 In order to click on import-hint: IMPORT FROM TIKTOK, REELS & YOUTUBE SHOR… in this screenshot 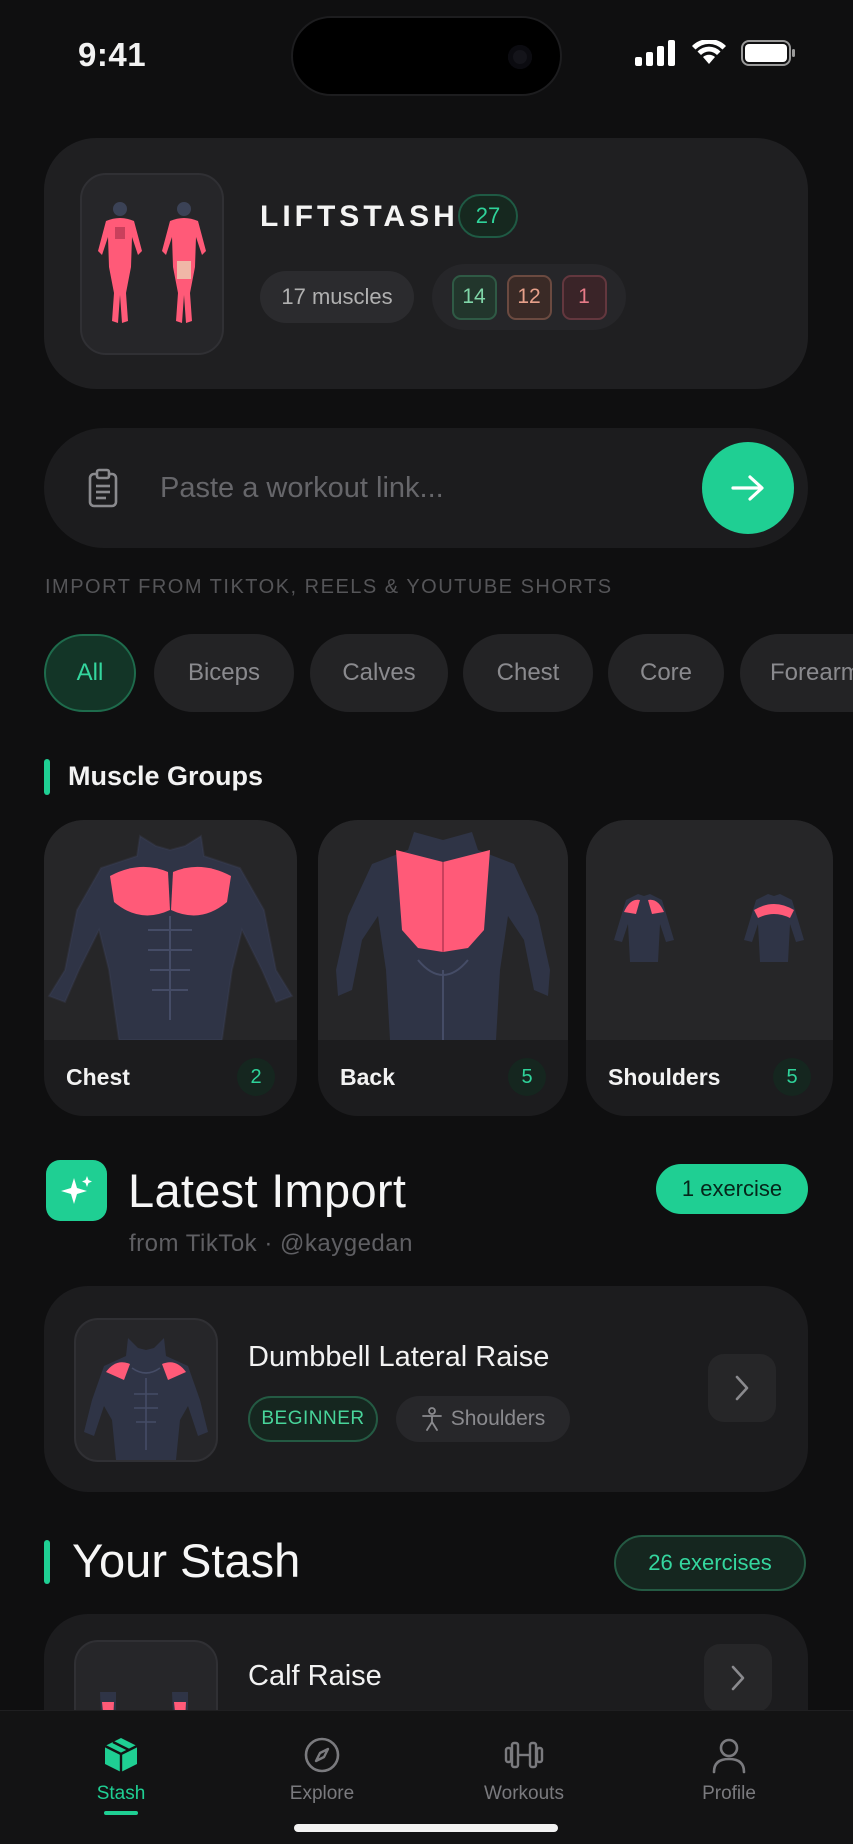, I will do `click(329, 587)`.